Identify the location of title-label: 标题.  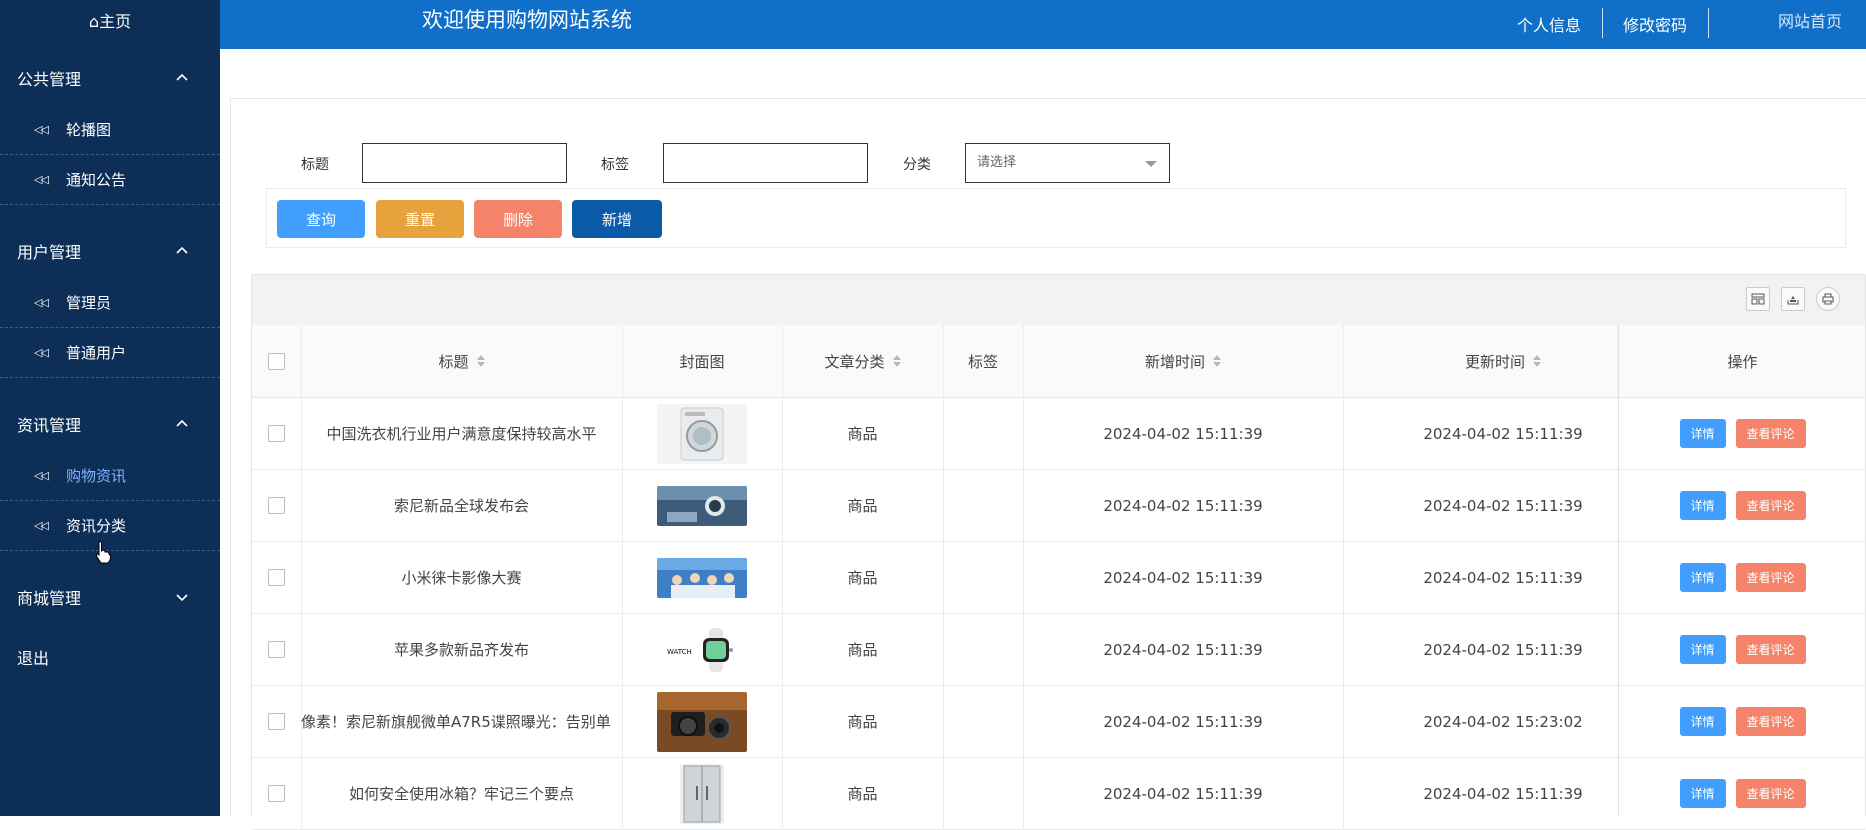
(315, 165).